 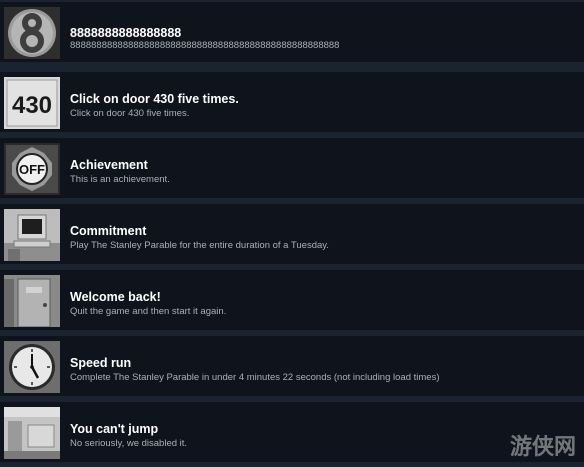 What do you see at coordinates (115, 297) in the screenshot?
I see `achievement-title: Welcome back!` at bounding box center [115, 297].